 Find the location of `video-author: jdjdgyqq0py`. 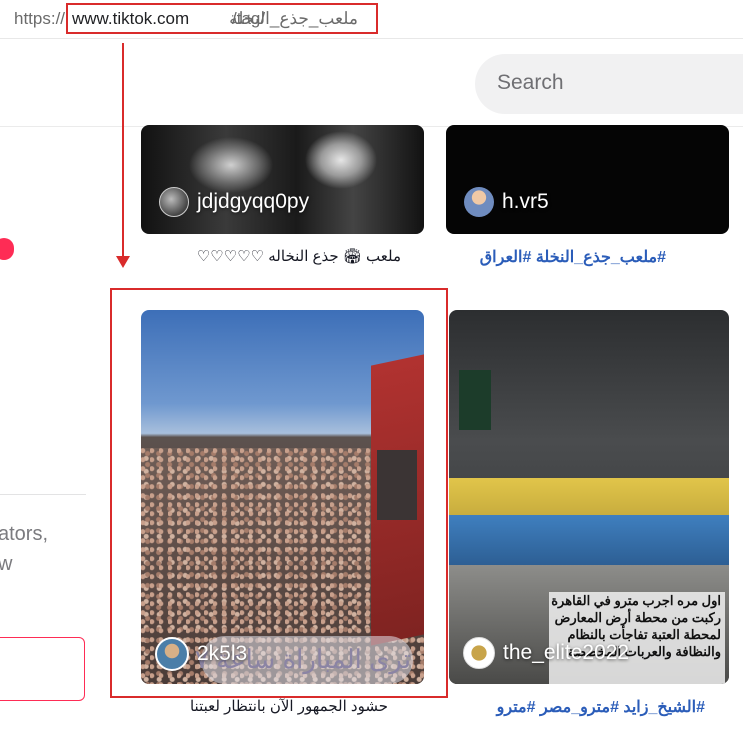

video-author: jdjdgyqq0py is located at coordinates (234, 202).